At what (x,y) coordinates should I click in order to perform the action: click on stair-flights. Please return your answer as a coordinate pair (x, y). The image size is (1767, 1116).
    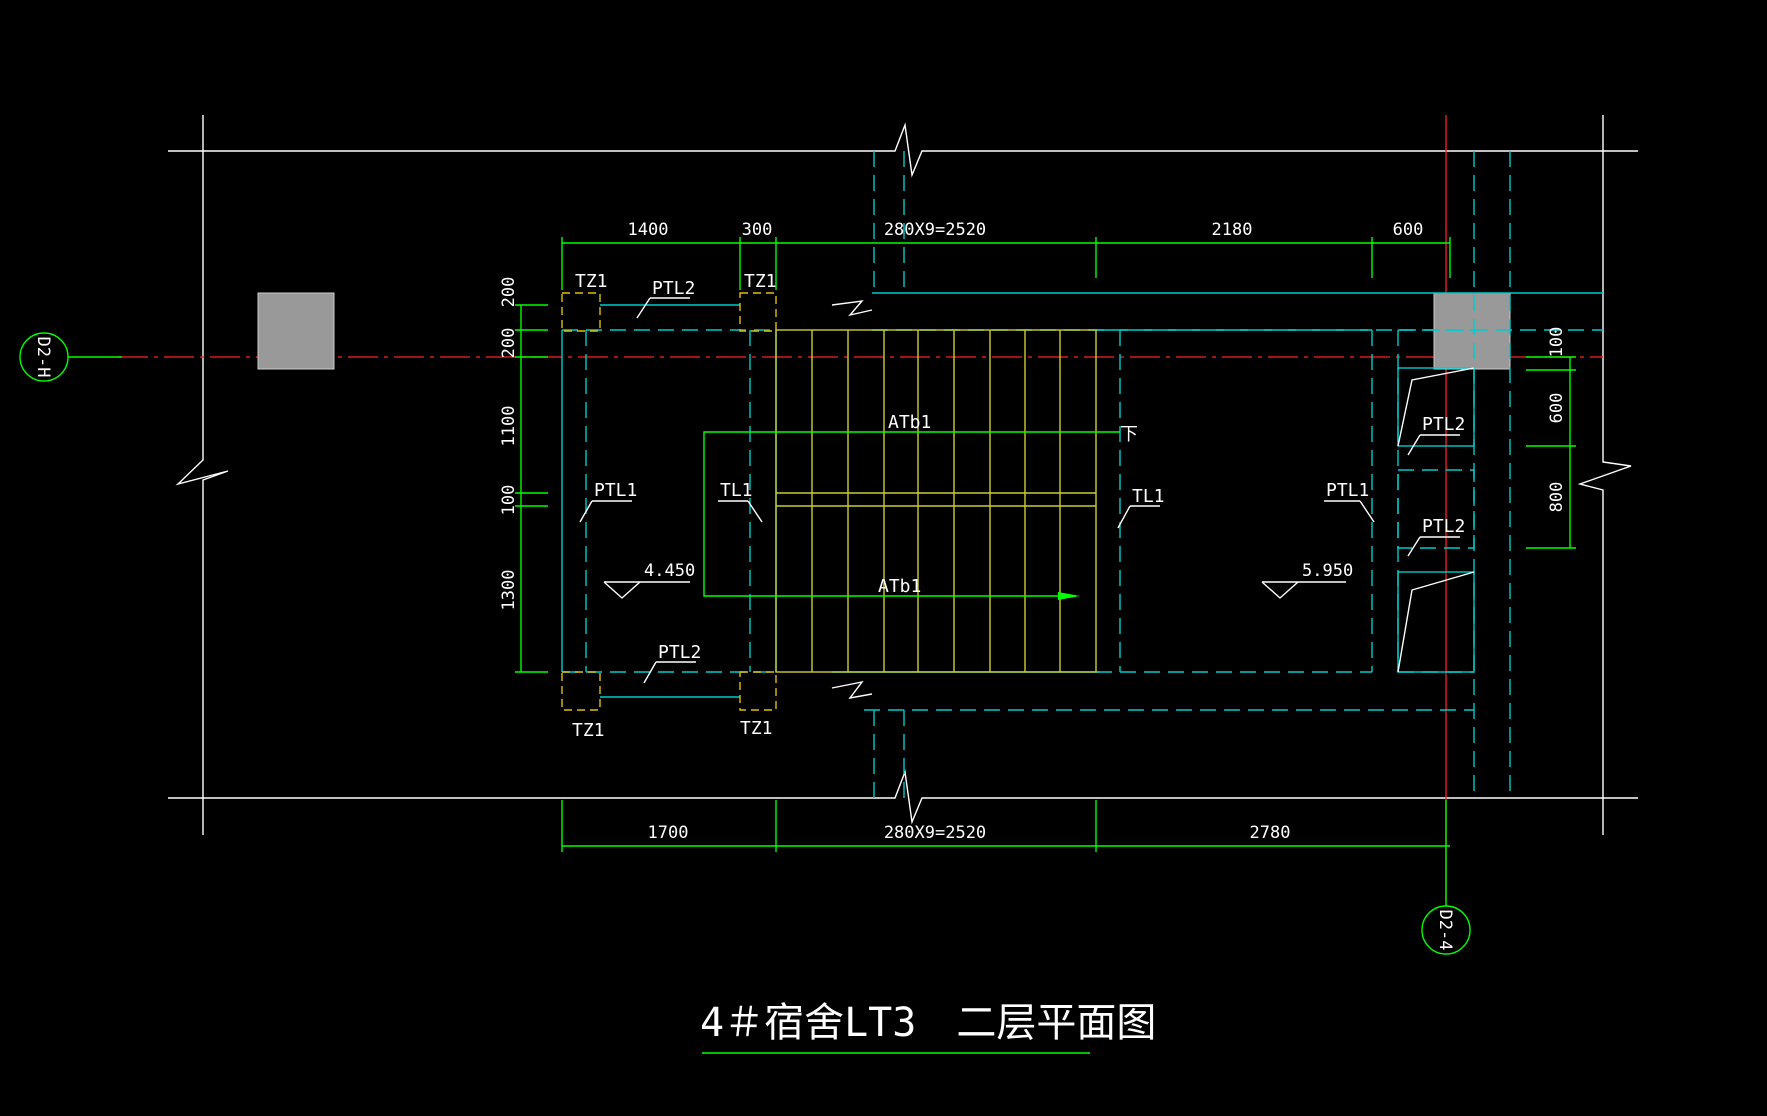
    Looking at the image, I should click on (936, 501).